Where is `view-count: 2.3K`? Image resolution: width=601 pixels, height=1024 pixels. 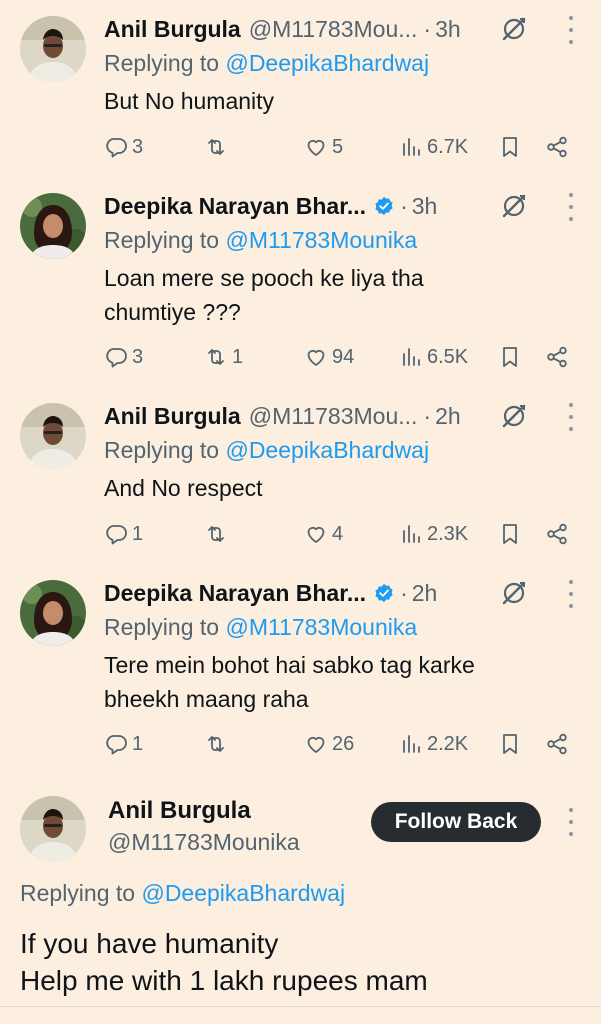
view-count: 2.3K is located at coordinates (448, 533).